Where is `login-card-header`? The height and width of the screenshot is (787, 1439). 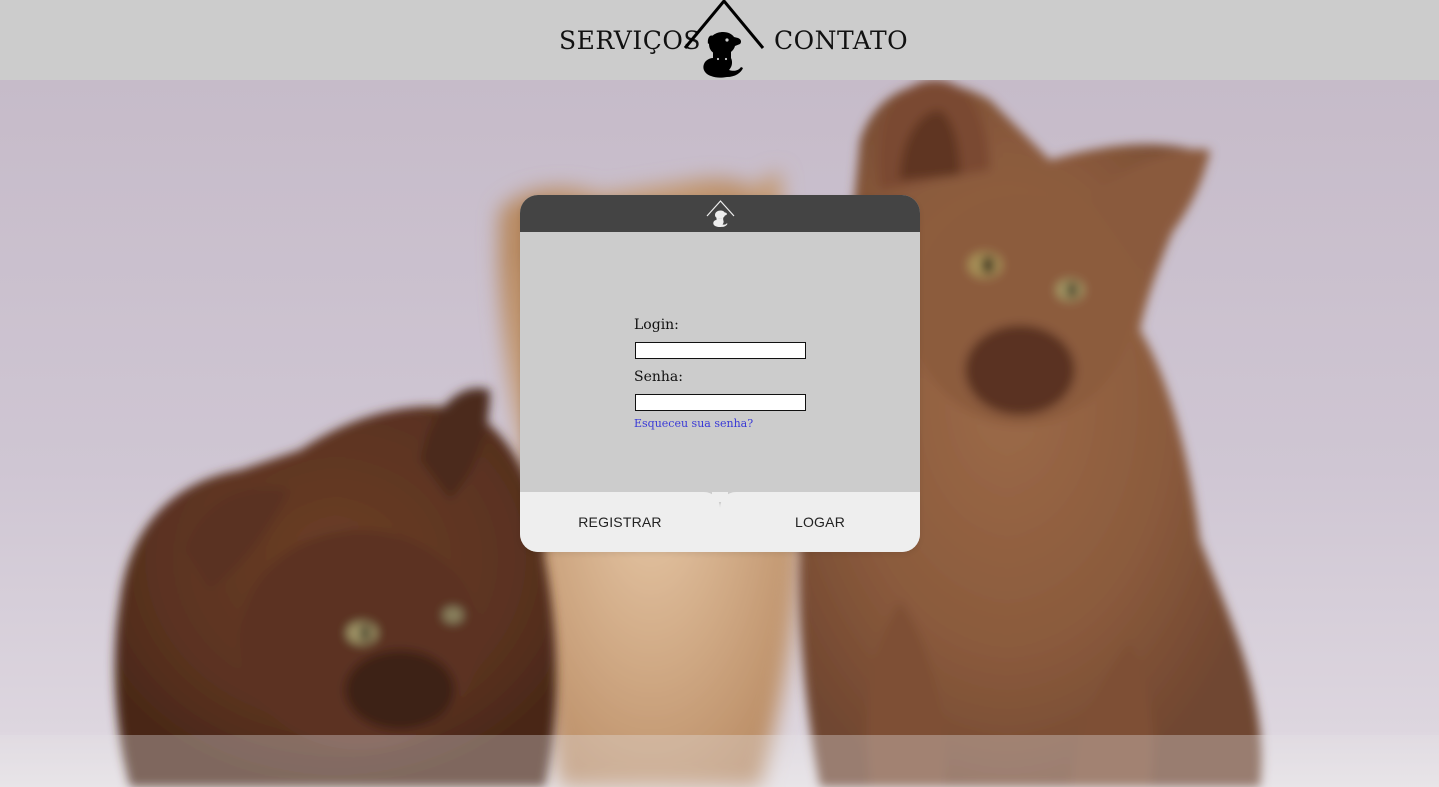 login-card-header is located at coordinates (720, 213).